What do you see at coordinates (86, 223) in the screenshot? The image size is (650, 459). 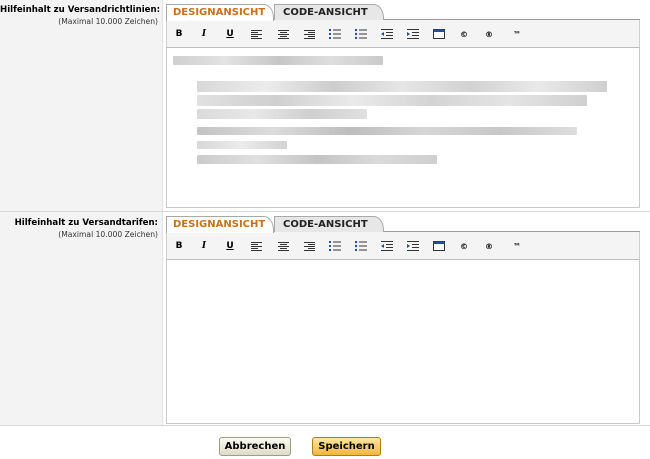 I see `field-label: Hilfeinhalt zu Versandtarifen:` at bounding box center [86, 223].